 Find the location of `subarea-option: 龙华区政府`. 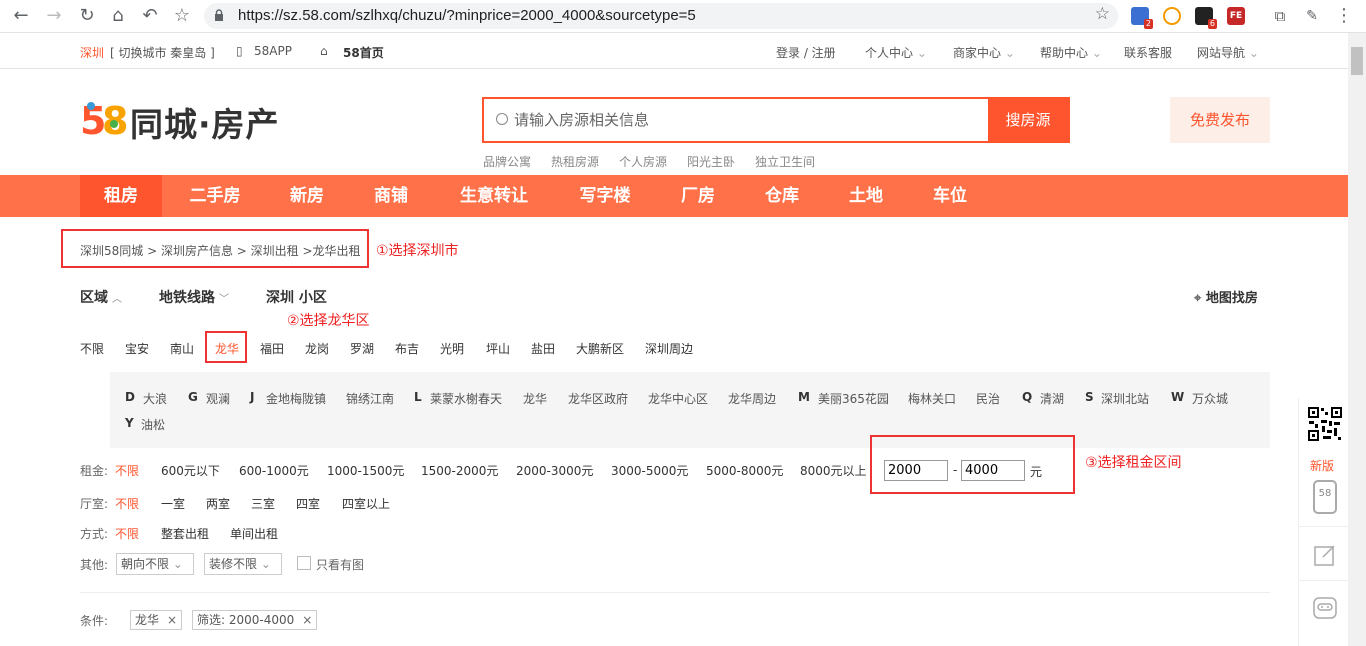

subarea-option: 龙华区政府 is located at coordinates (598, 398).